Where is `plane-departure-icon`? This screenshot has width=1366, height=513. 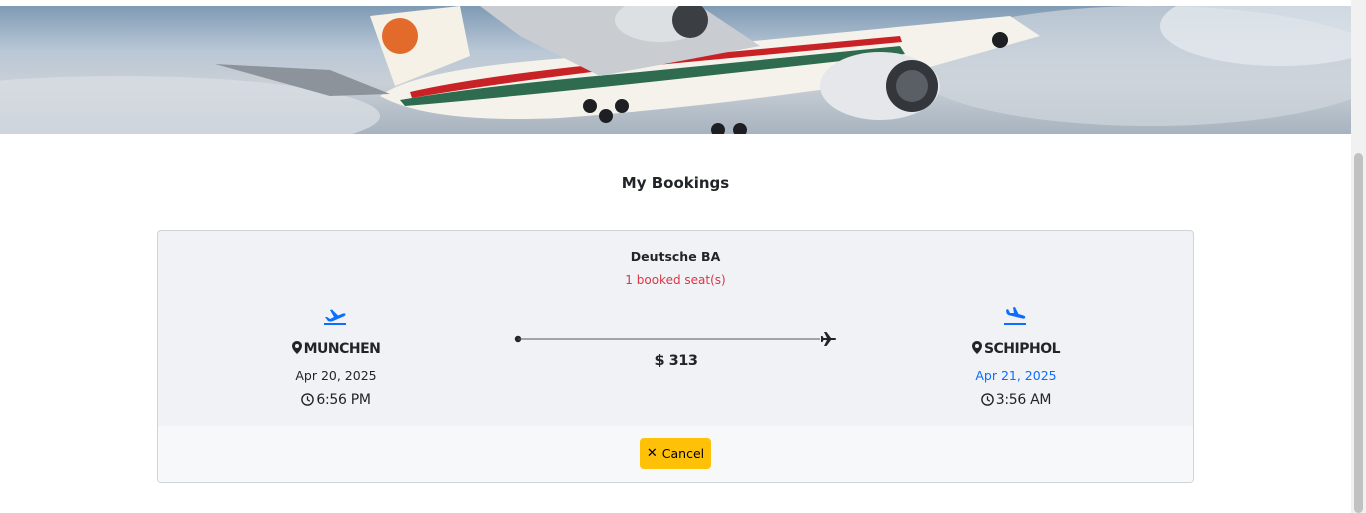 plane-departure-icon is located at coordinates (335, 317).